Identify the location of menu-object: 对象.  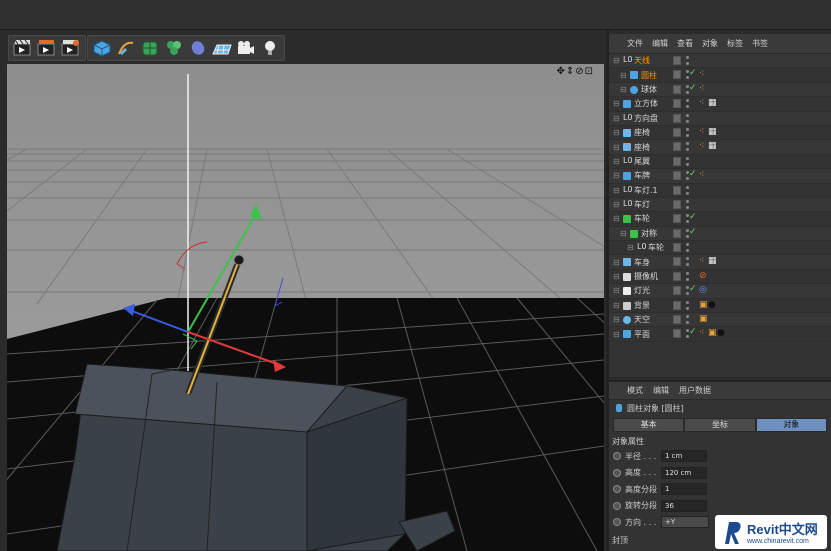
(710, 43).